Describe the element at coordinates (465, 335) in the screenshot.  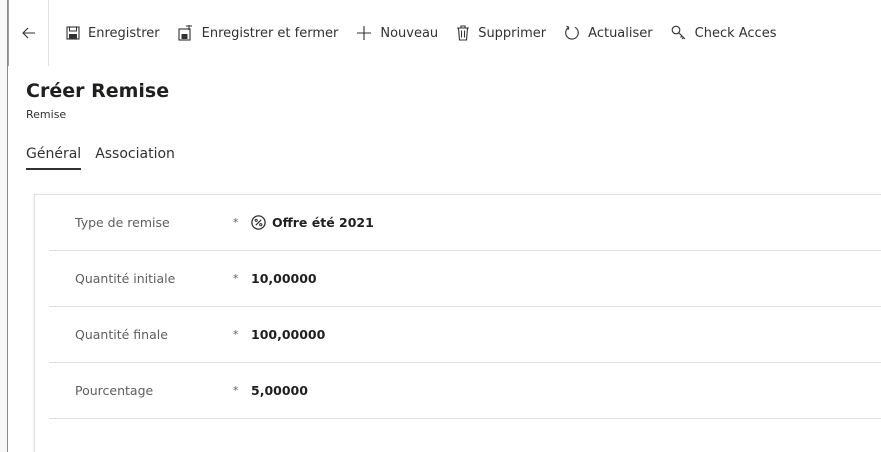
I see `field-final-quantity: Quantité finale * 100,00000` at that location.